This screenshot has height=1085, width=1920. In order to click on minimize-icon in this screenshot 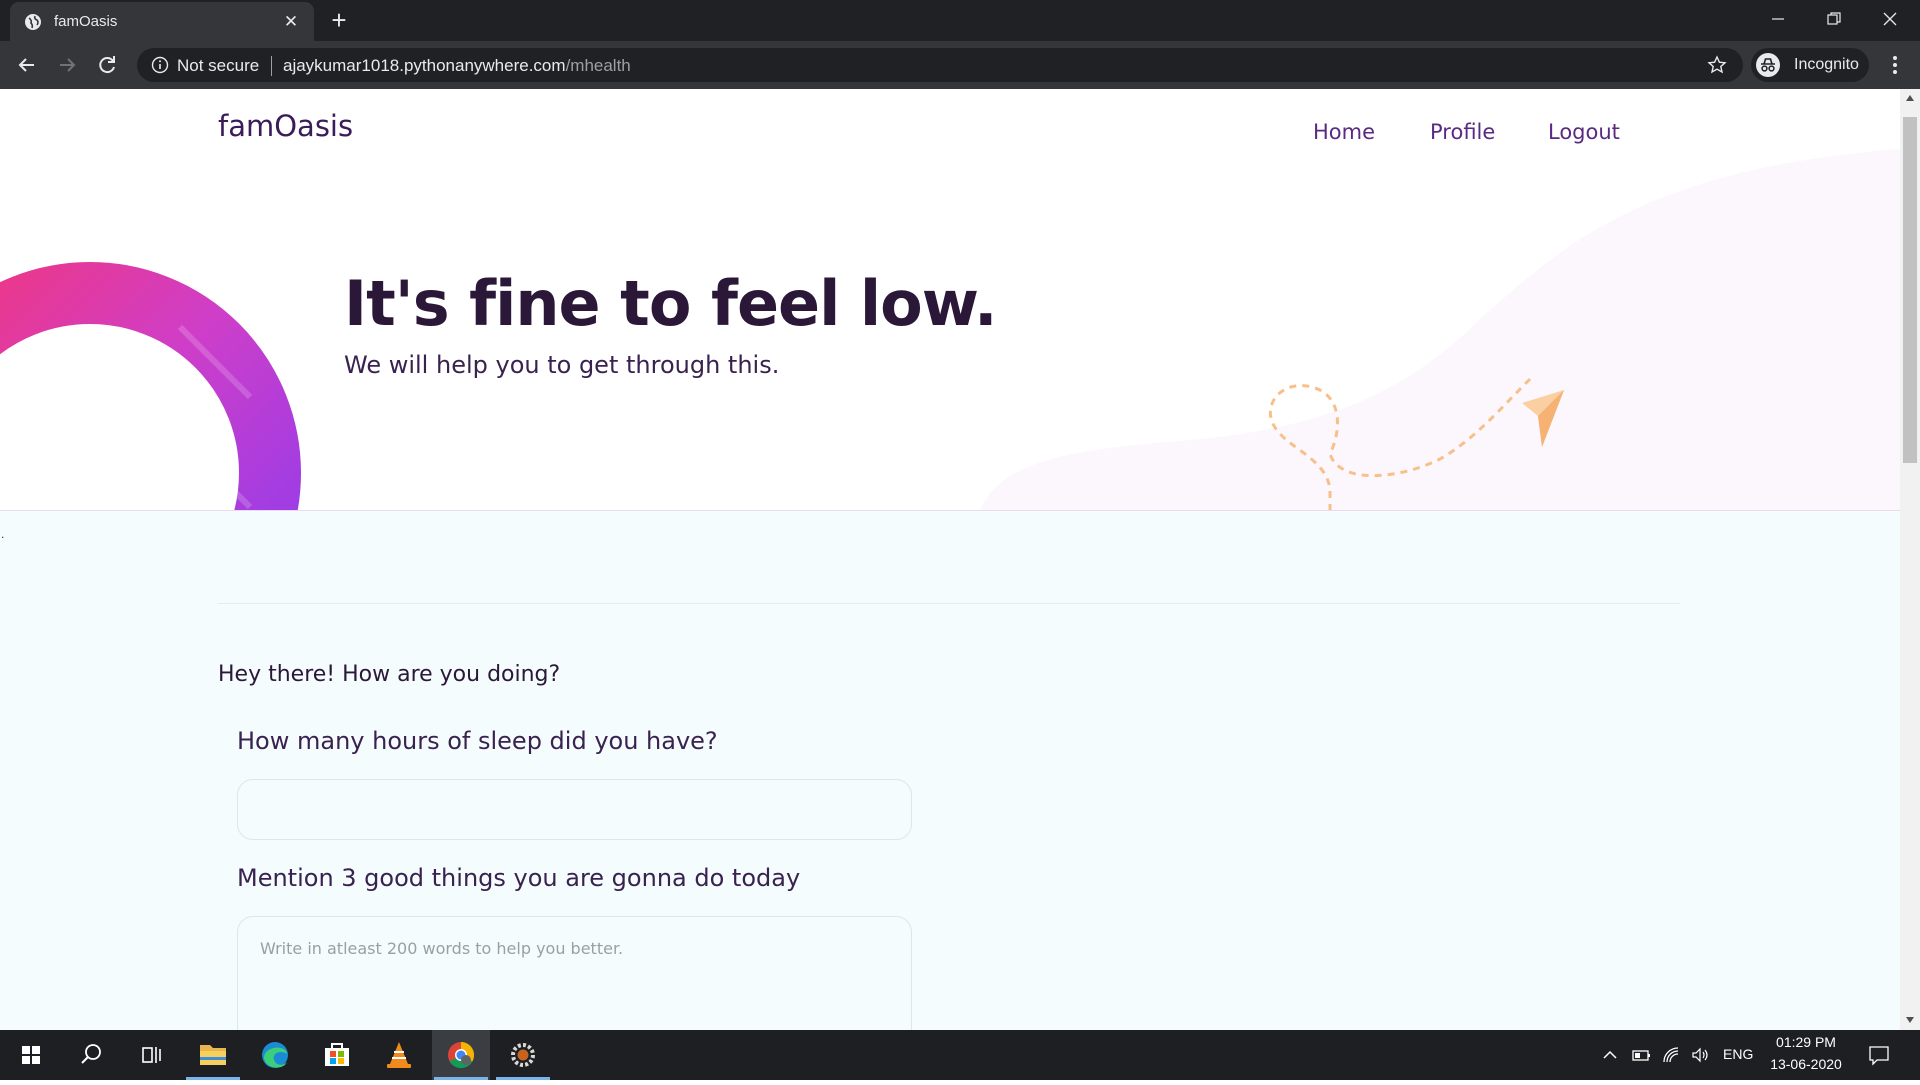, I will do `click(1778, 19)`.